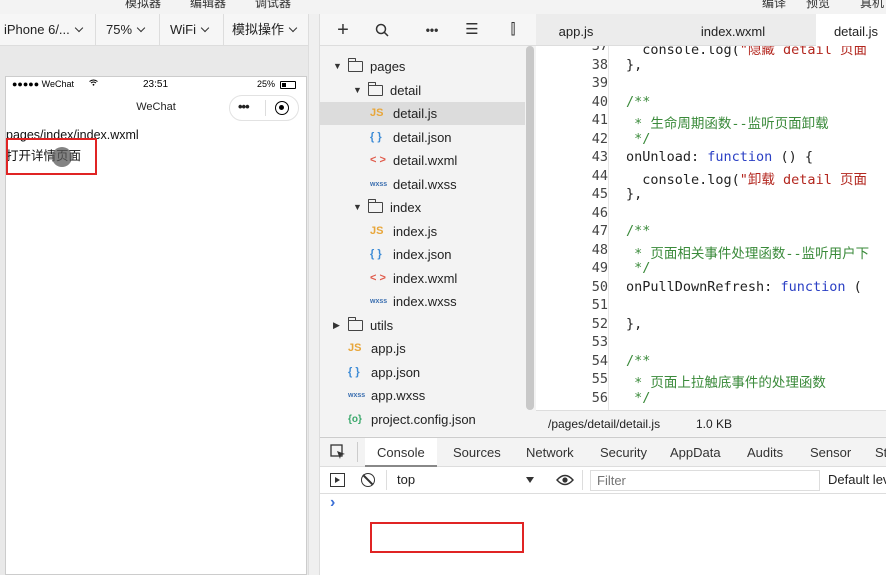 This screenshot has height=575, width=886. Describe the element at coordinates (266, 30) in the screenshot. I see `simulate-action-select: 模拟操作` at that location.